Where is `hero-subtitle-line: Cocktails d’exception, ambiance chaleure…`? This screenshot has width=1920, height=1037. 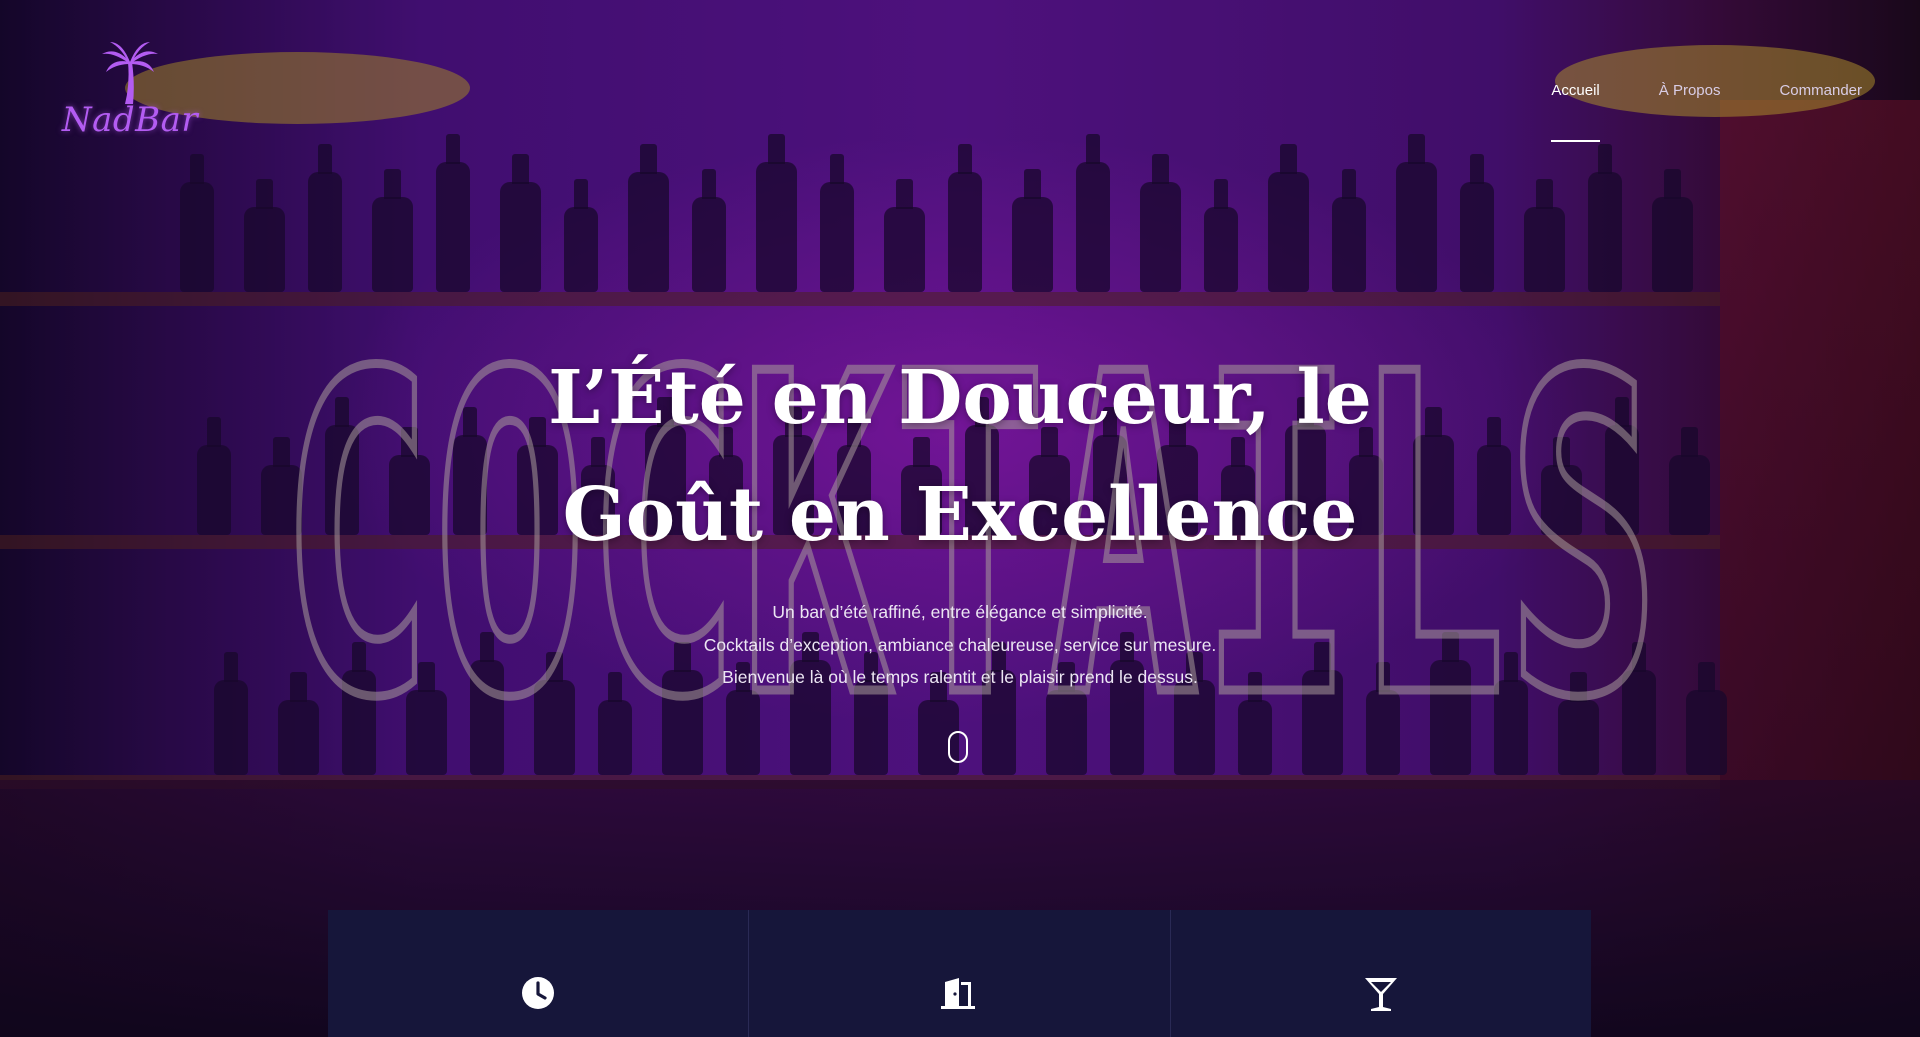
hero-subtitle-line: Cocktails d’exception, ambiance chaleure… is located at coordinates (960, 644).